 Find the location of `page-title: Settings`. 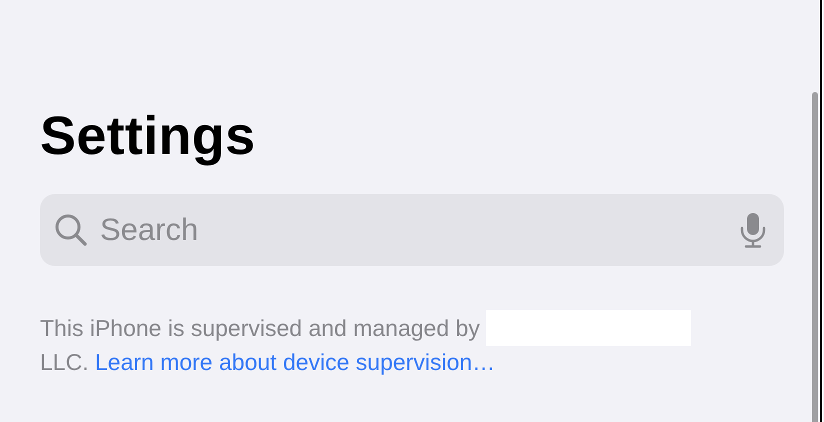

page-title: Settings is located at coordinates (148, 136).